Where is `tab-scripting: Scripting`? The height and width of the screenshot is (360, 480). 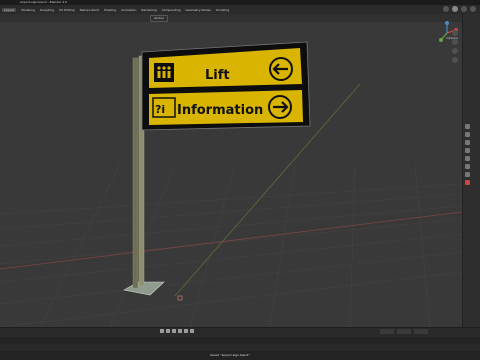
tab-scripting: Scripting is located at coordinates (222, 10).